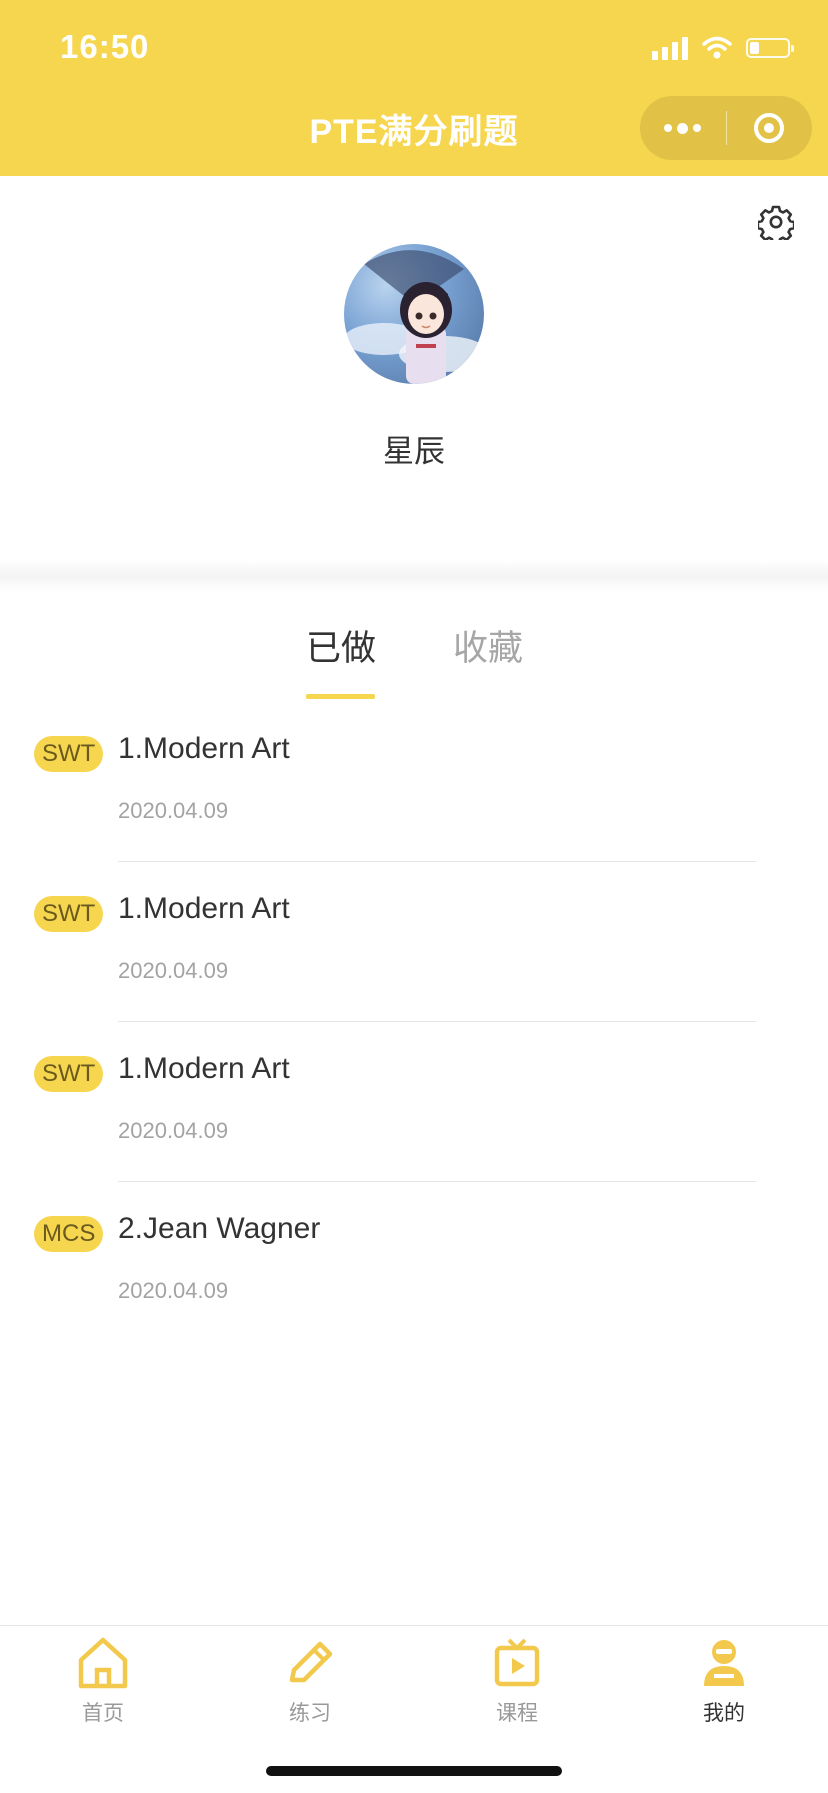 This screenshot has height=1793, width=828. What do you see at coordinates (517, 1713) in the screenshot?
I see `tabbar-label: 课程` at bounding box center [517, 1713].